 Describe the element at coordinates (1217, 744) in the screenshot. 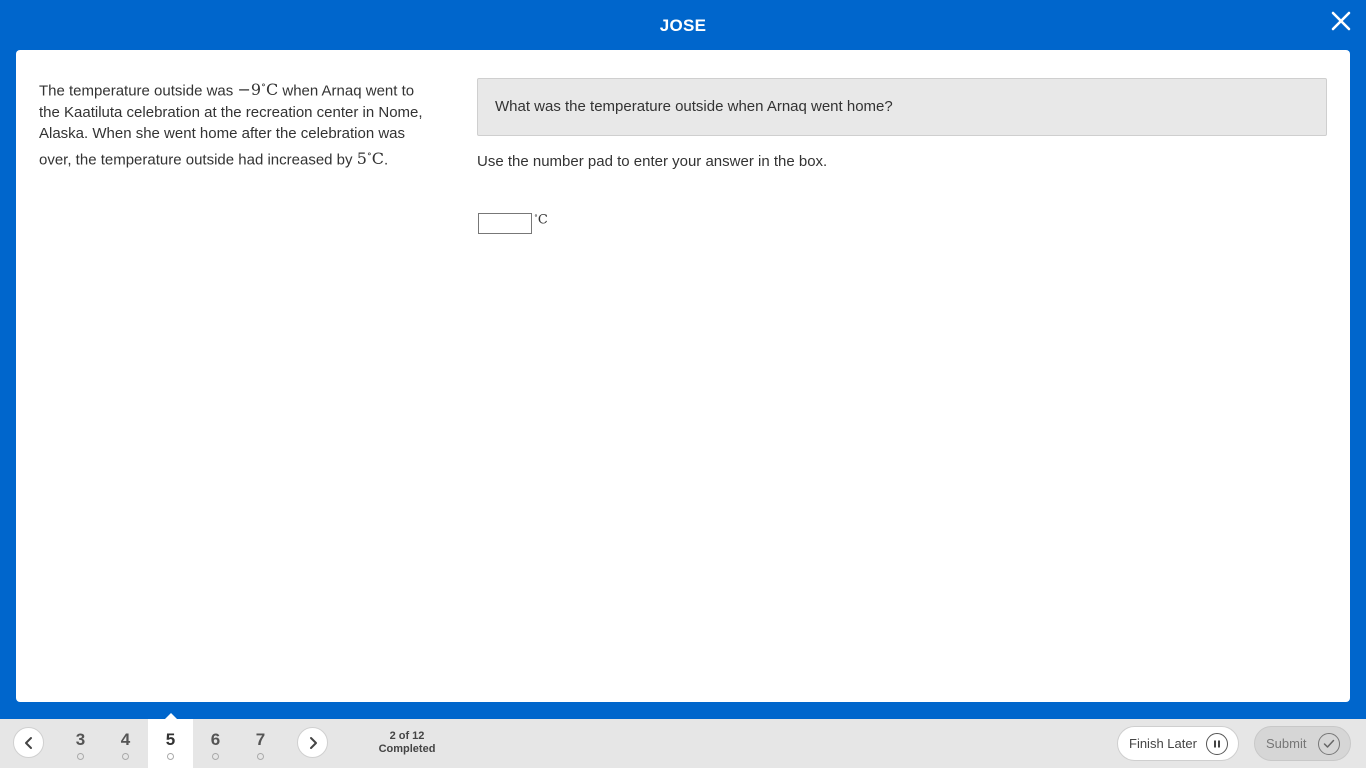

I see `pause-icon` at that location.